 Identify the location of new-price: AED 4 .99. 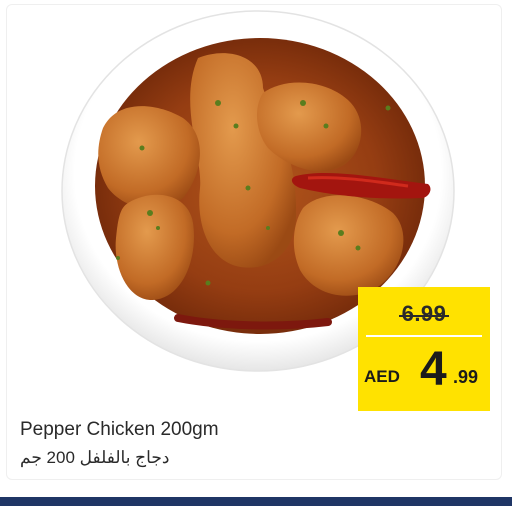
(424, 373).